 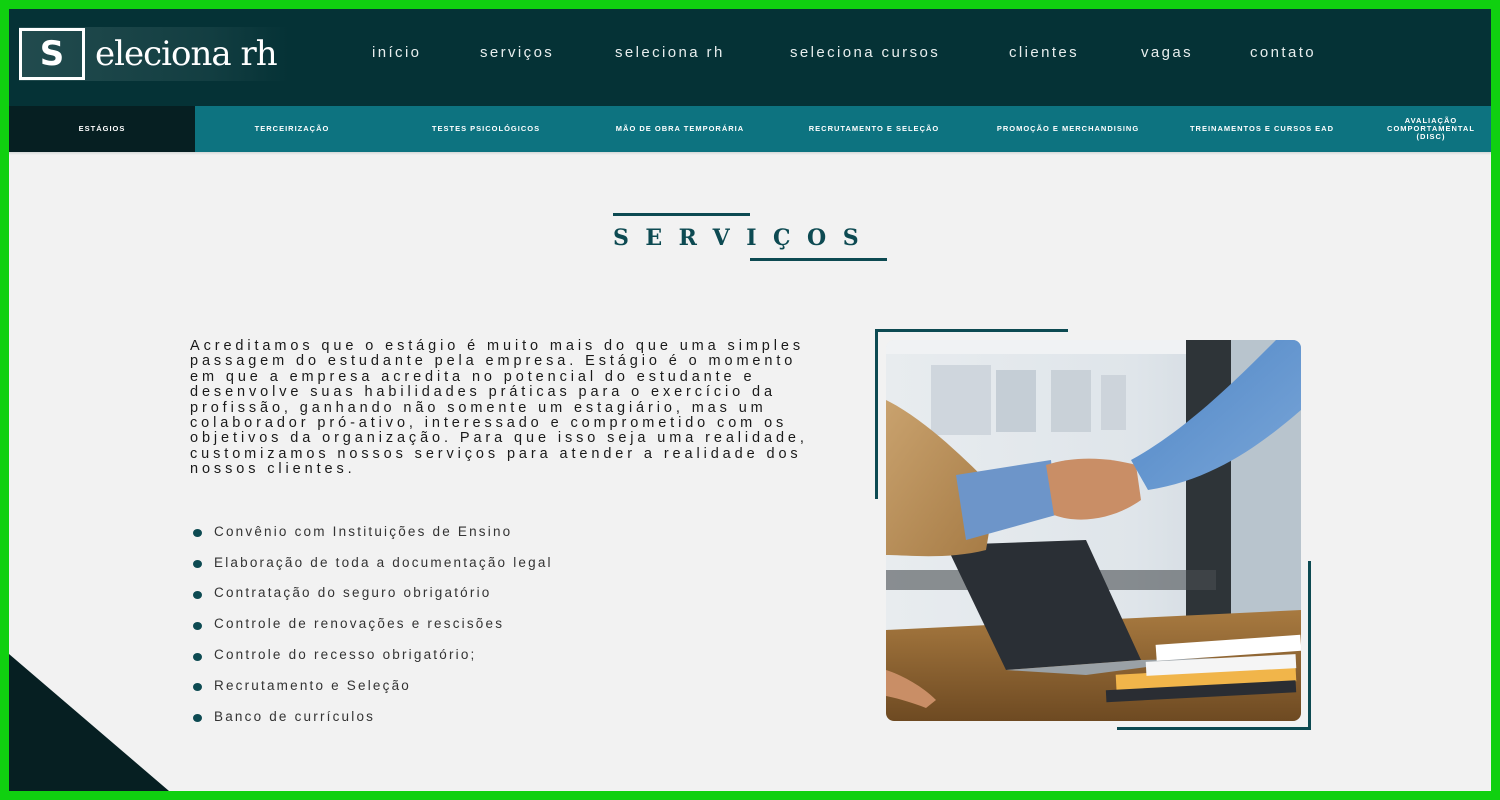 What do you see at coordinates (876, 414) in the screenshot?
I see `photo-frame-left` at bounding box center [876, 414].